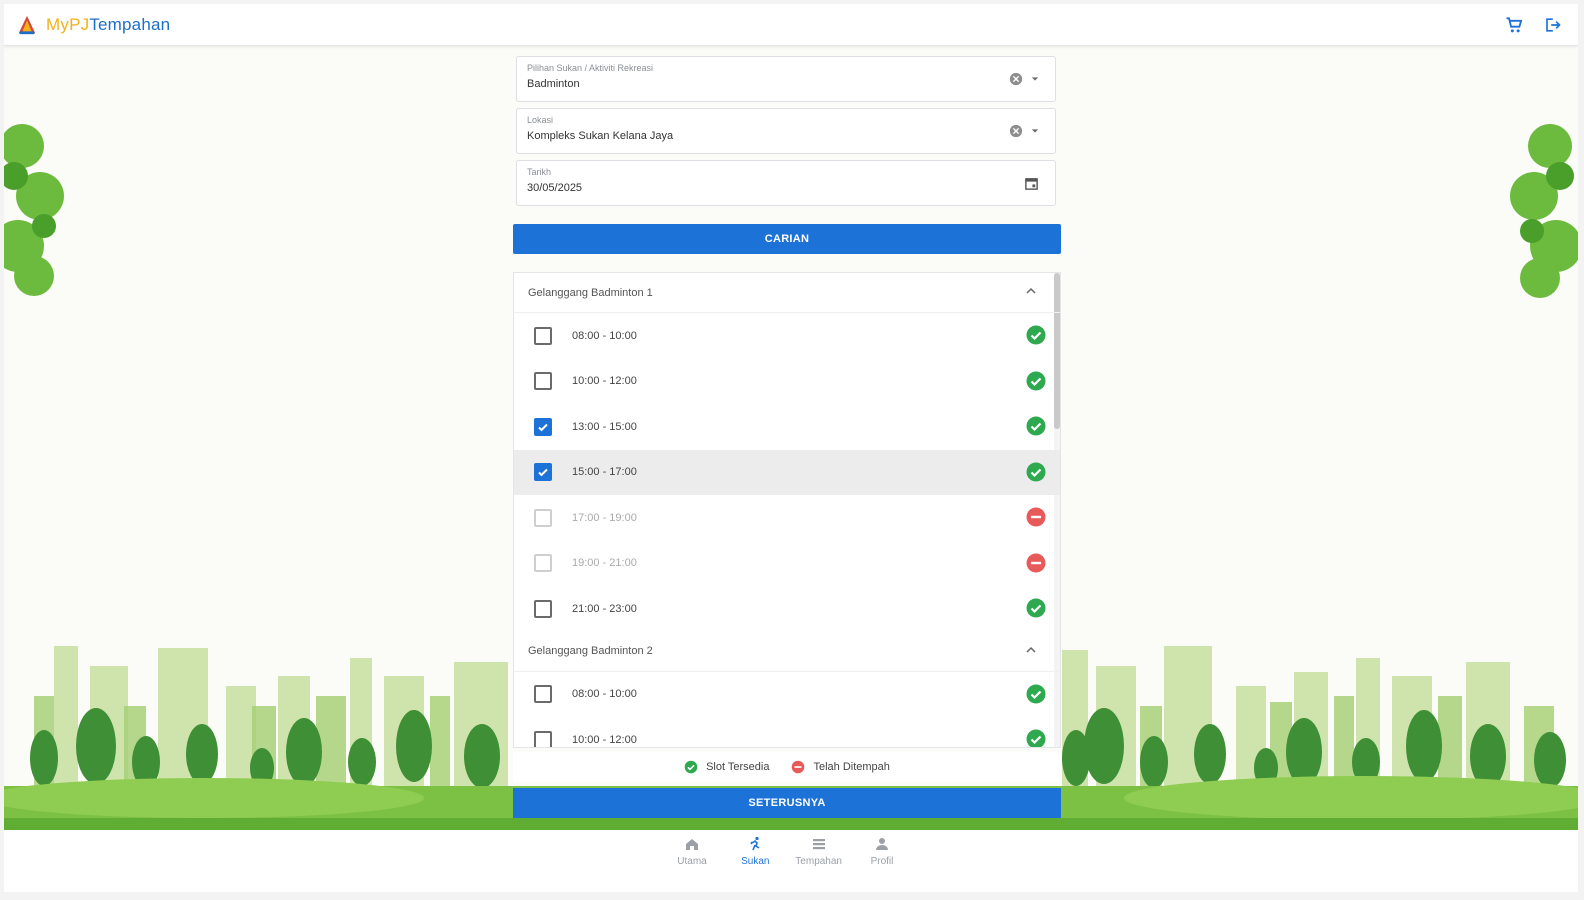  What do you see at coordinates (818, 861) in the screenshot?
I see `nav-bookings-label: Tempahan` at bounding box center [818, 861].